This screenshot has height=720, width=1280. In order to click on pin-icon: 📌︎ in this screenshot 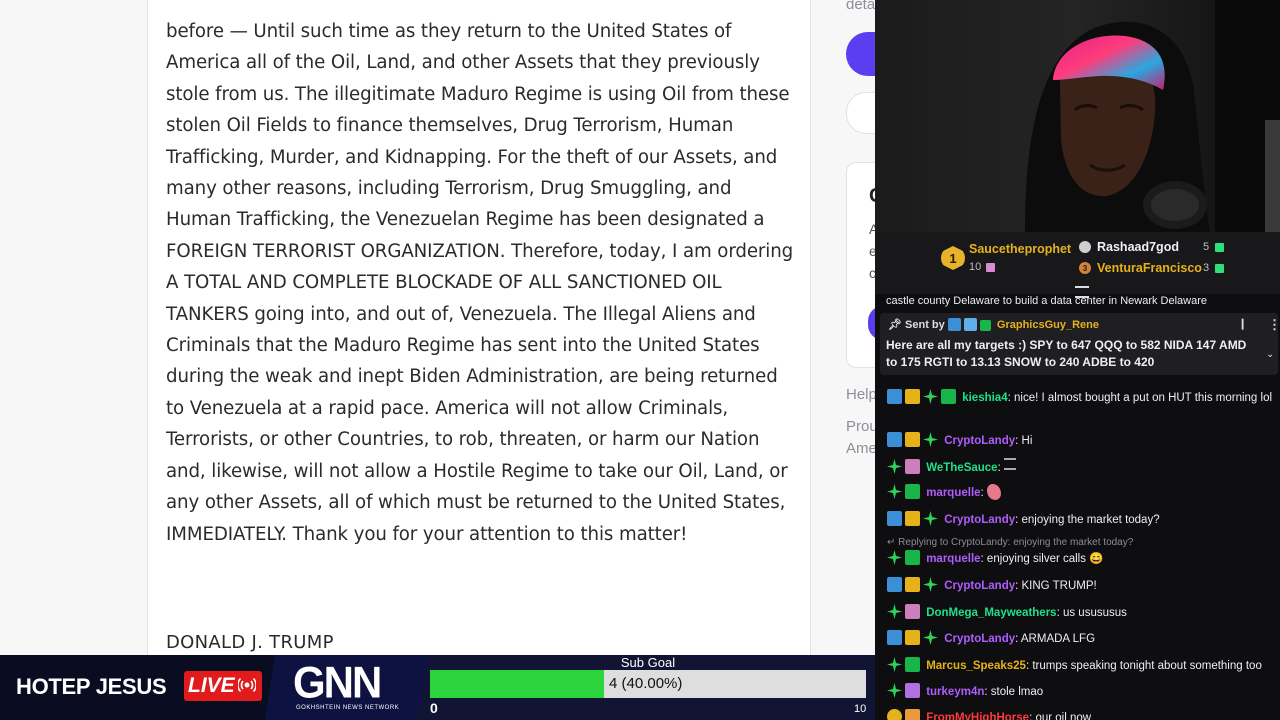, I will do `click(895, 325)`.